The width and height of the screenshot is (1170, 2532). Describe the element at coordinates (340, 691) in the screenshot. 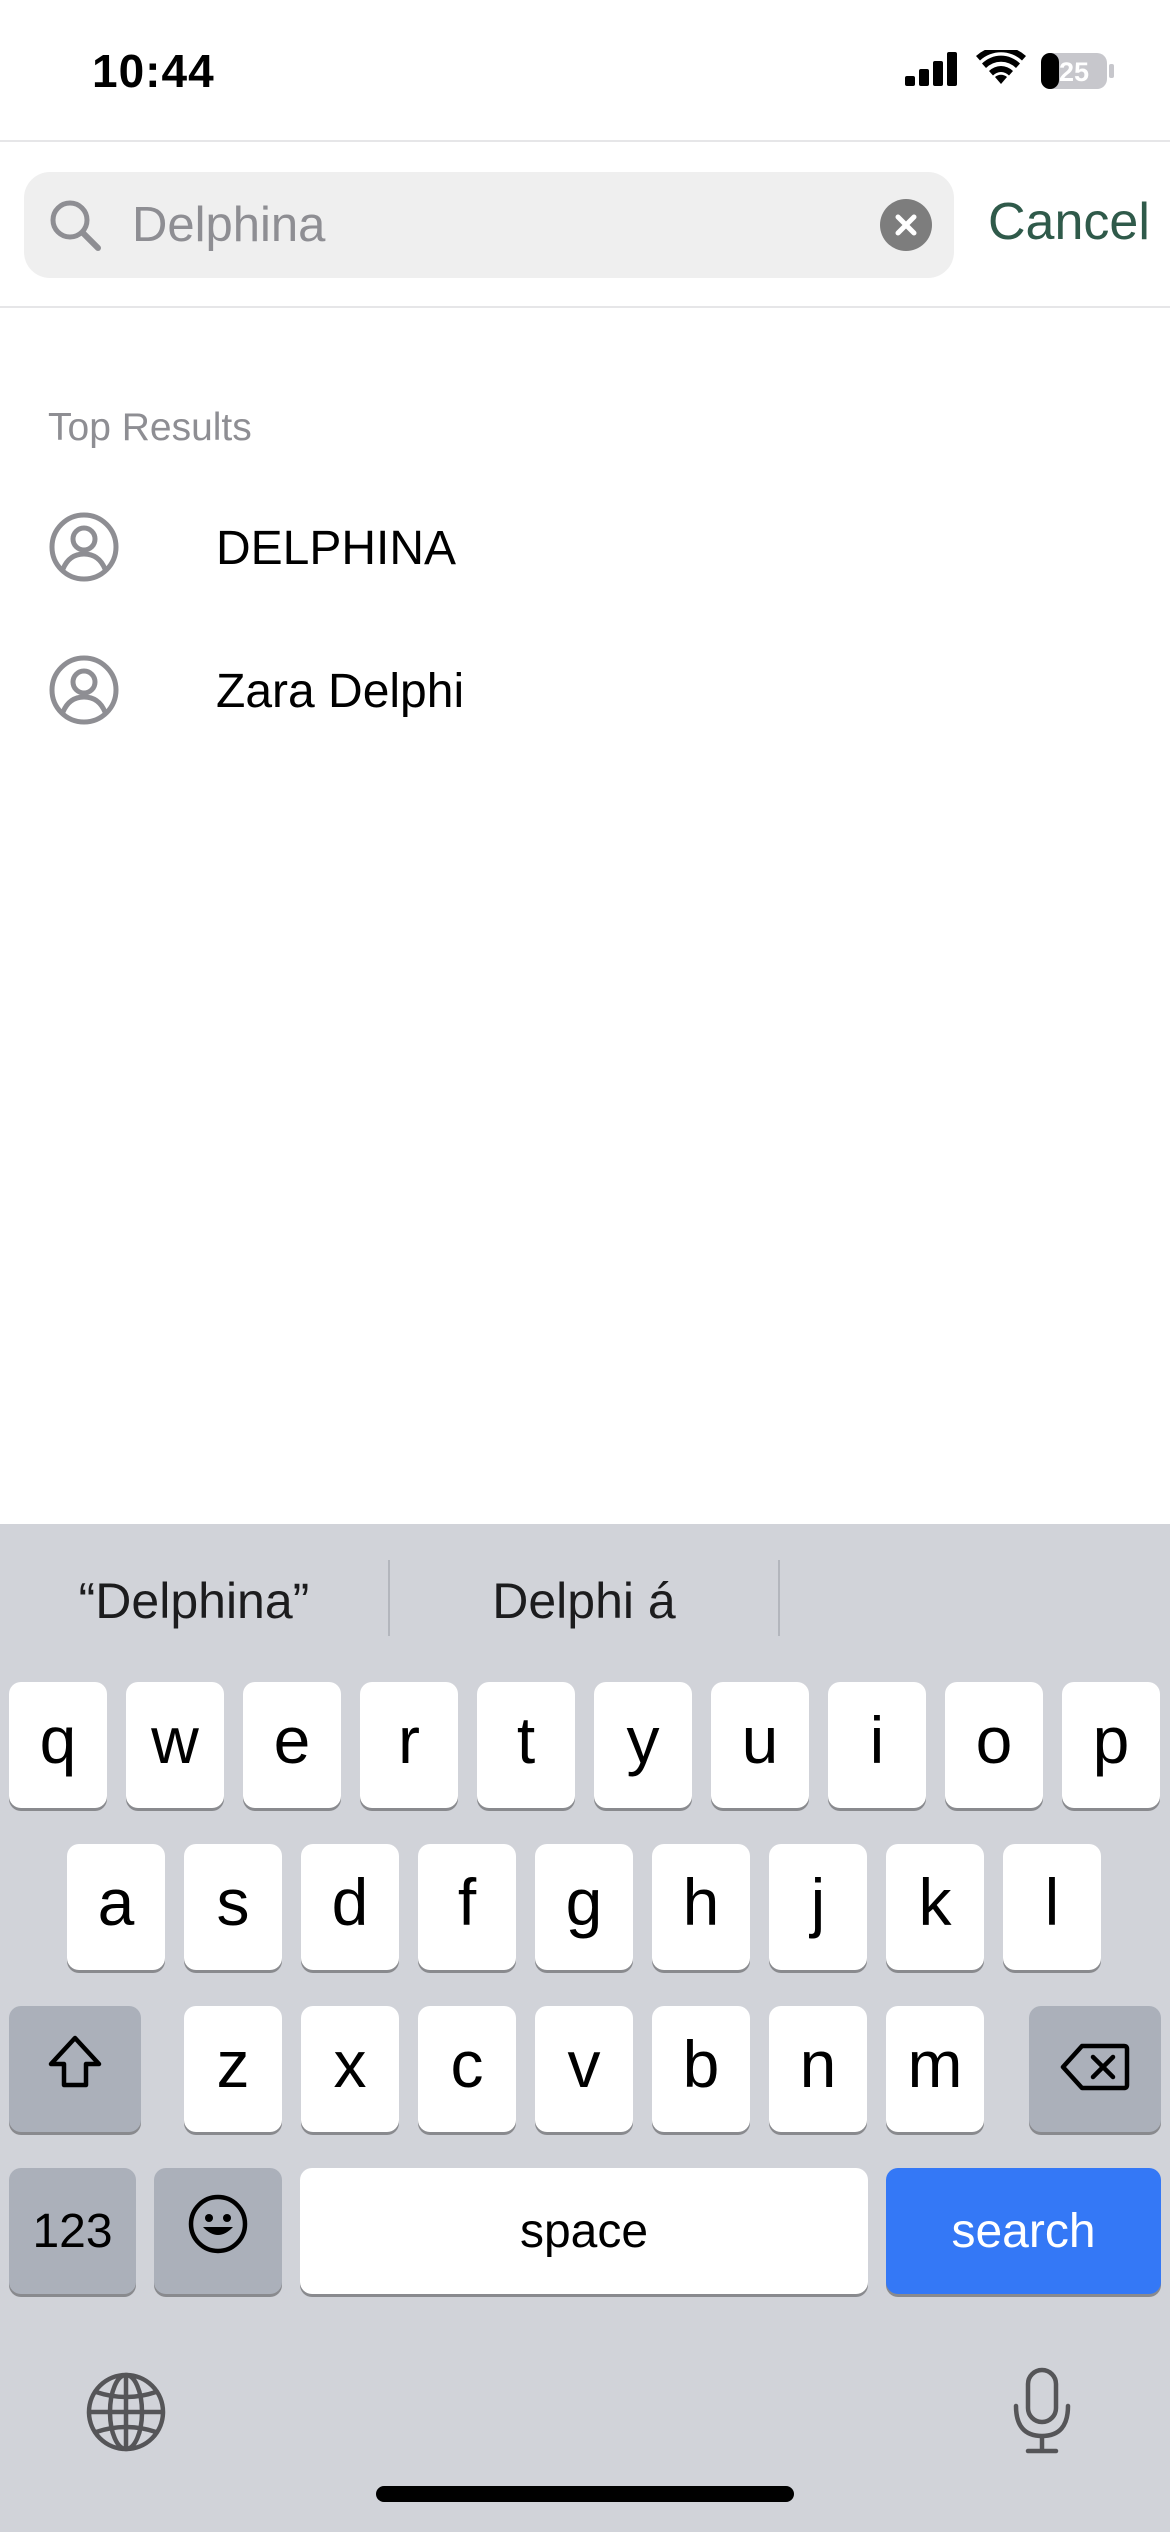

I see `result-name: Zara Delphi` at that location.